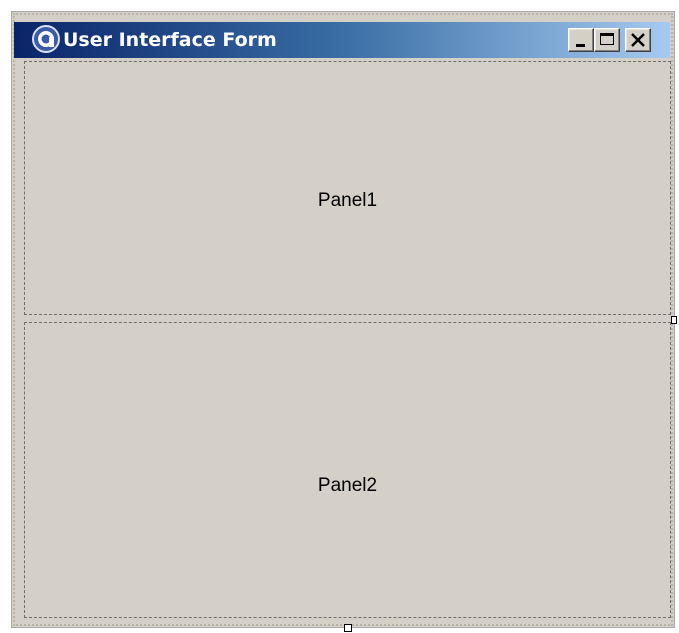  What do you see at coordinates (46, 39) in the screenshot?
I see `app-logo-icon` at bounding box center [46, 39].